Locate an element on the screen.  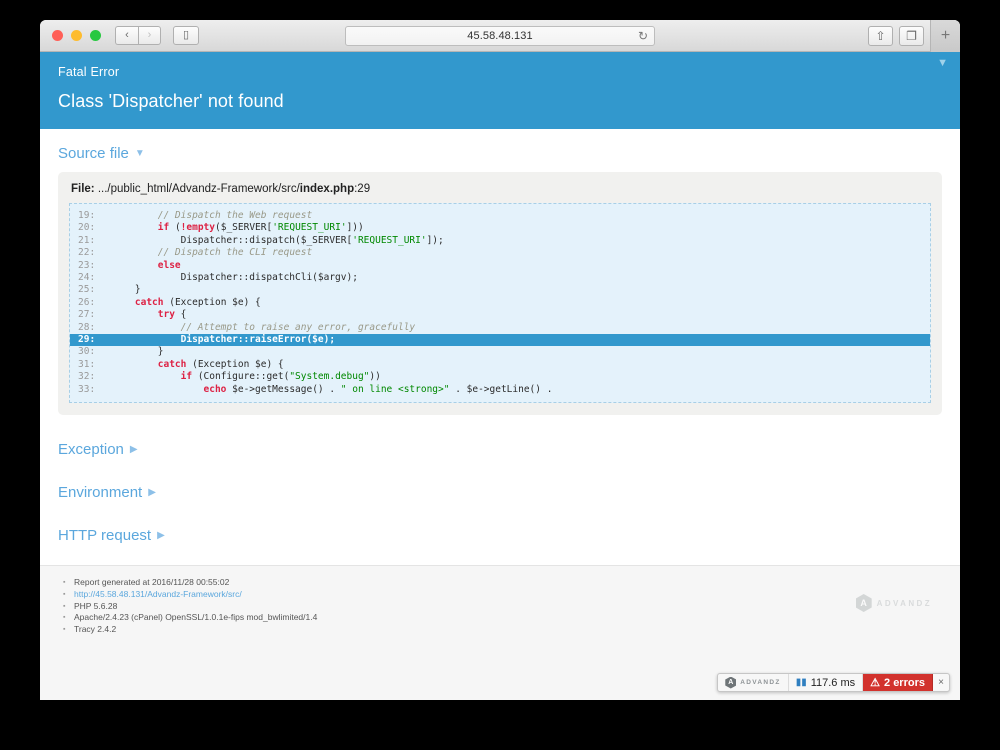
error-kind: Fatal Error is located at coordinates (89, 72).